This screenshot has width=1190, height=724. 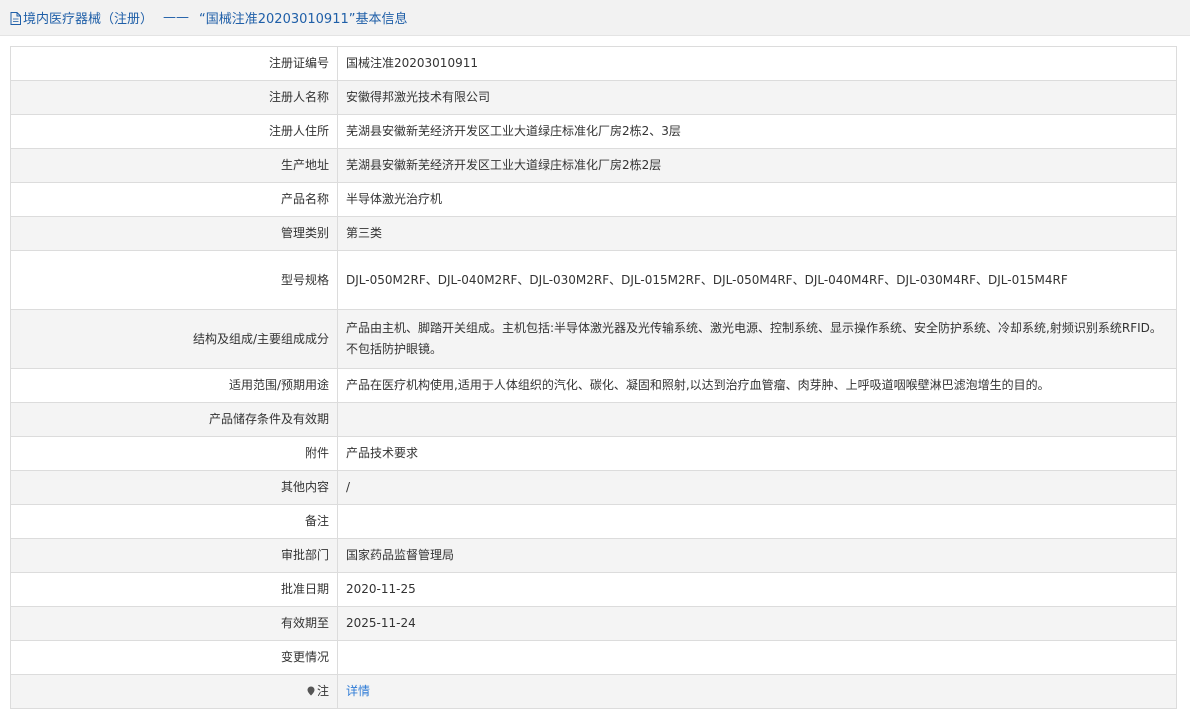 What do you see at coordinates (757, 131) in the screenshot?
I see `row-value: 芜湖县安徽新芜经济开发区工业大道绿庄标准化厂房2栋2、3层` at bounding box center [757, 131].